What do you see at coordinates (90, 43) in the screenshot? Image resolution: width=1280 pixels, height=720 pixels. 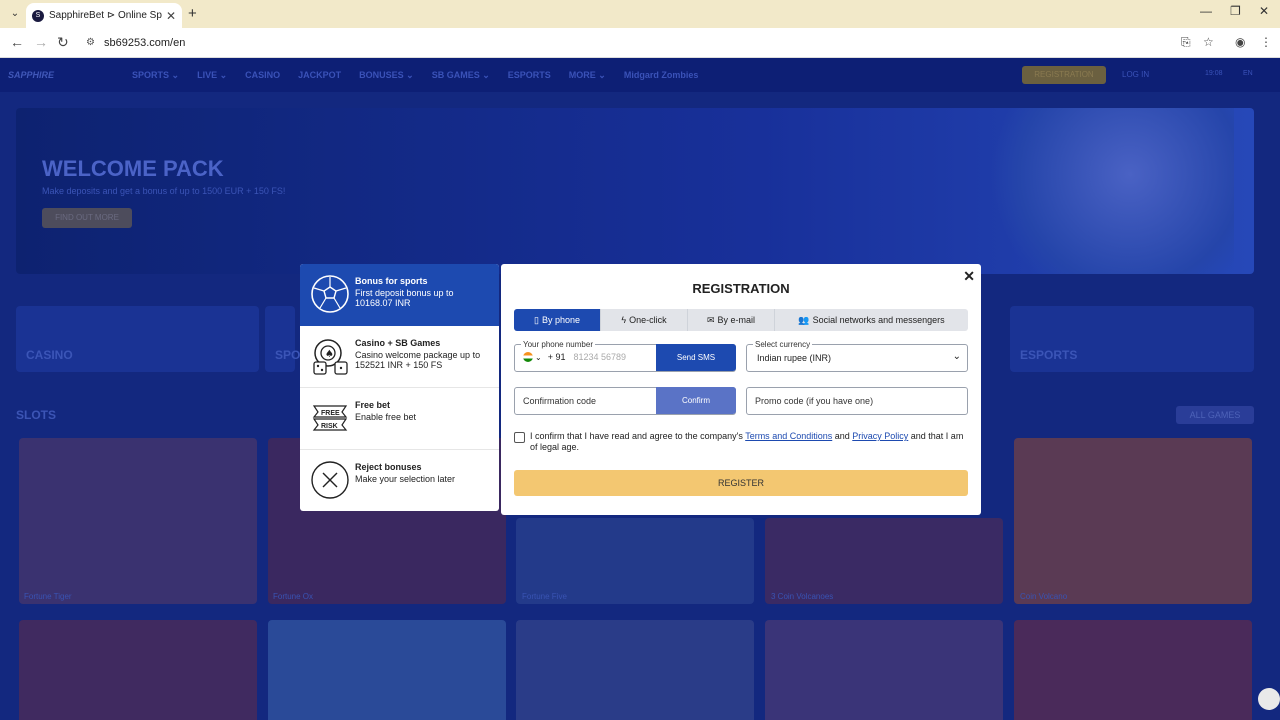 I see `site-info-icon: ⚙` at bounding box center [90, 43].